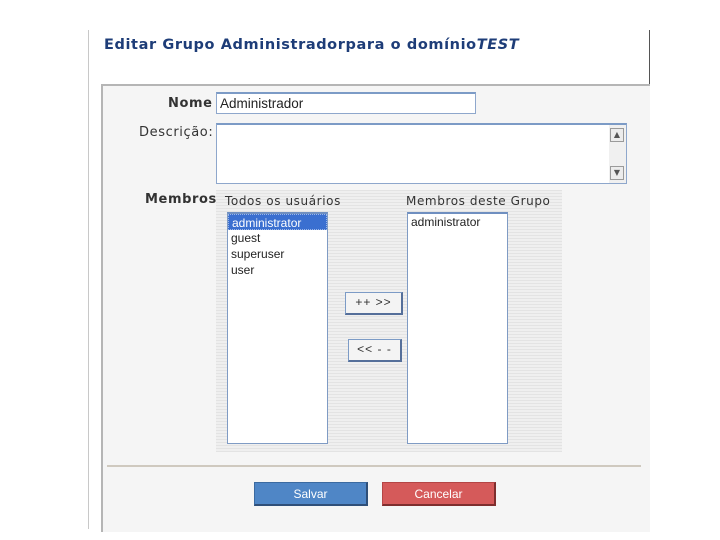  What do you see at coordinates (439, 494) in the screenshot?
I see `cancel-button: Cancelar` at bounding box center [439, 494].